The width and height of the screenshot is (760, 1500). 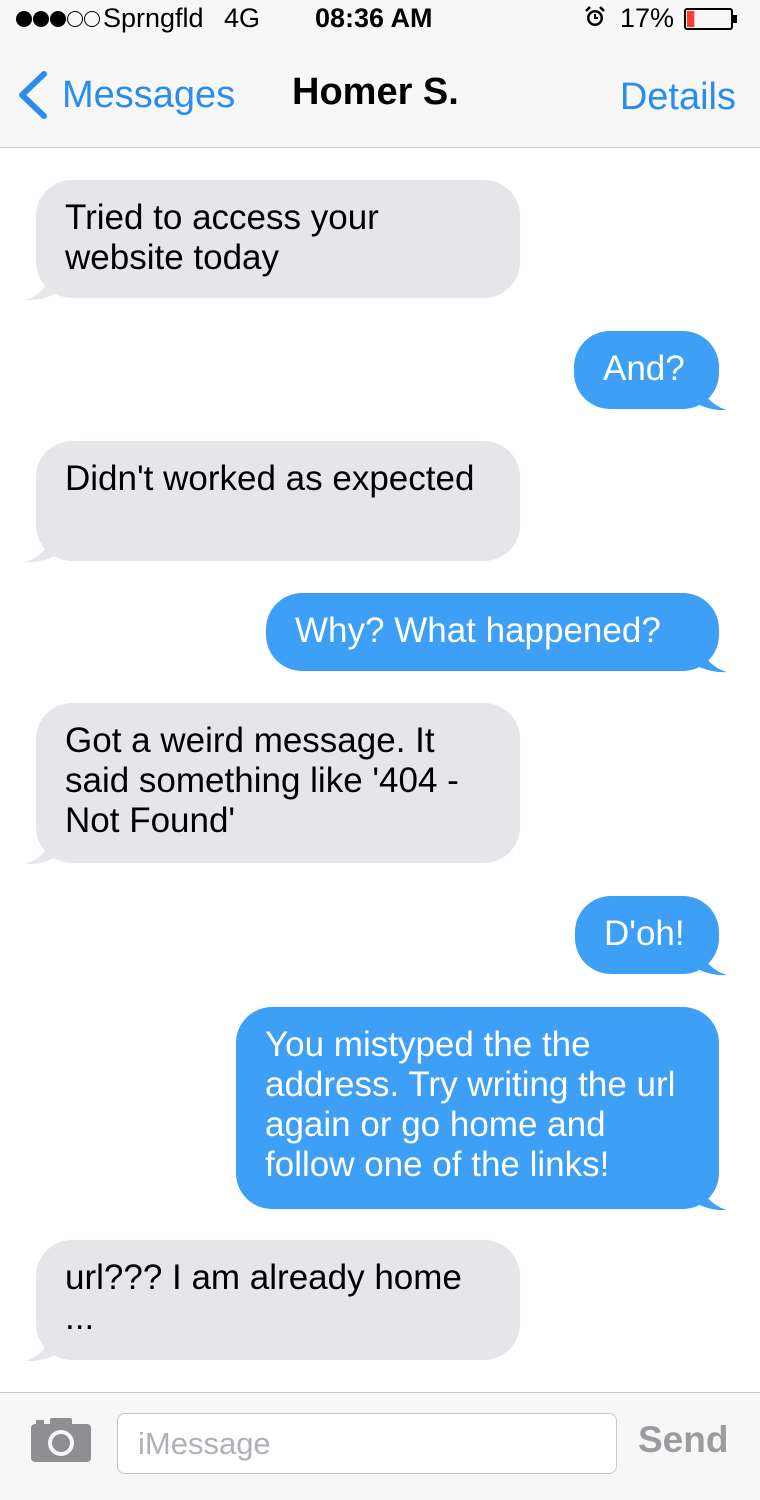 What do you see at coordinates (153, 18) in the screenshot?
I see `carrier-name: Sprngfld` at bounding box center [153, 18].